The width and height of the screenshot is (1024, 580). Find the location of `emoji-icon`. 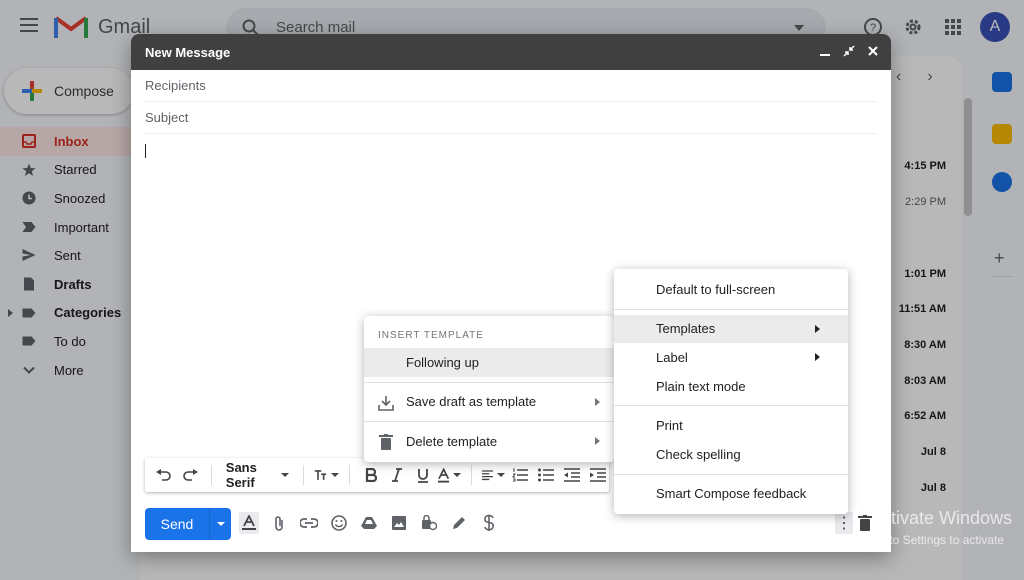

emoji-icon is located at coordinates (339, 523).